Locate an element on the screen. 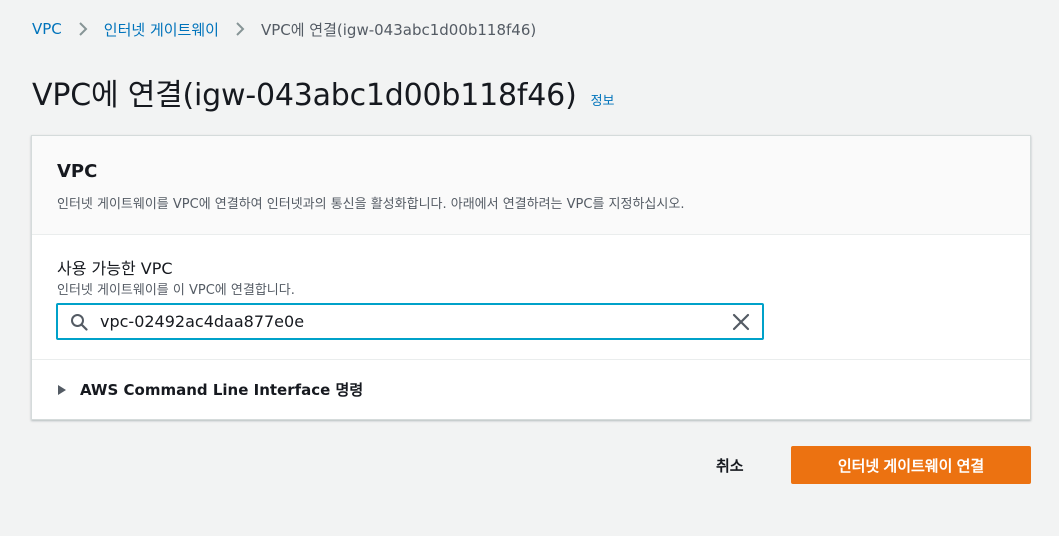  vpc-search-input is located at coordinates (400, 321).